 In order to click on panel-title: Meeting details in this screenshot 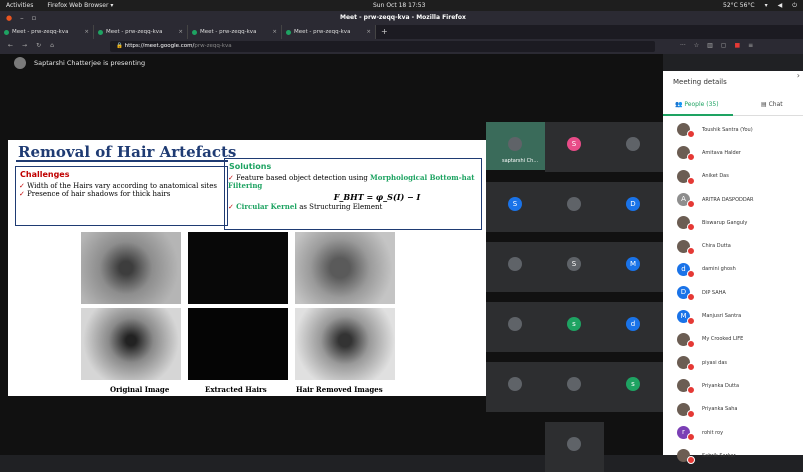, I will do `click(700, 82)`.